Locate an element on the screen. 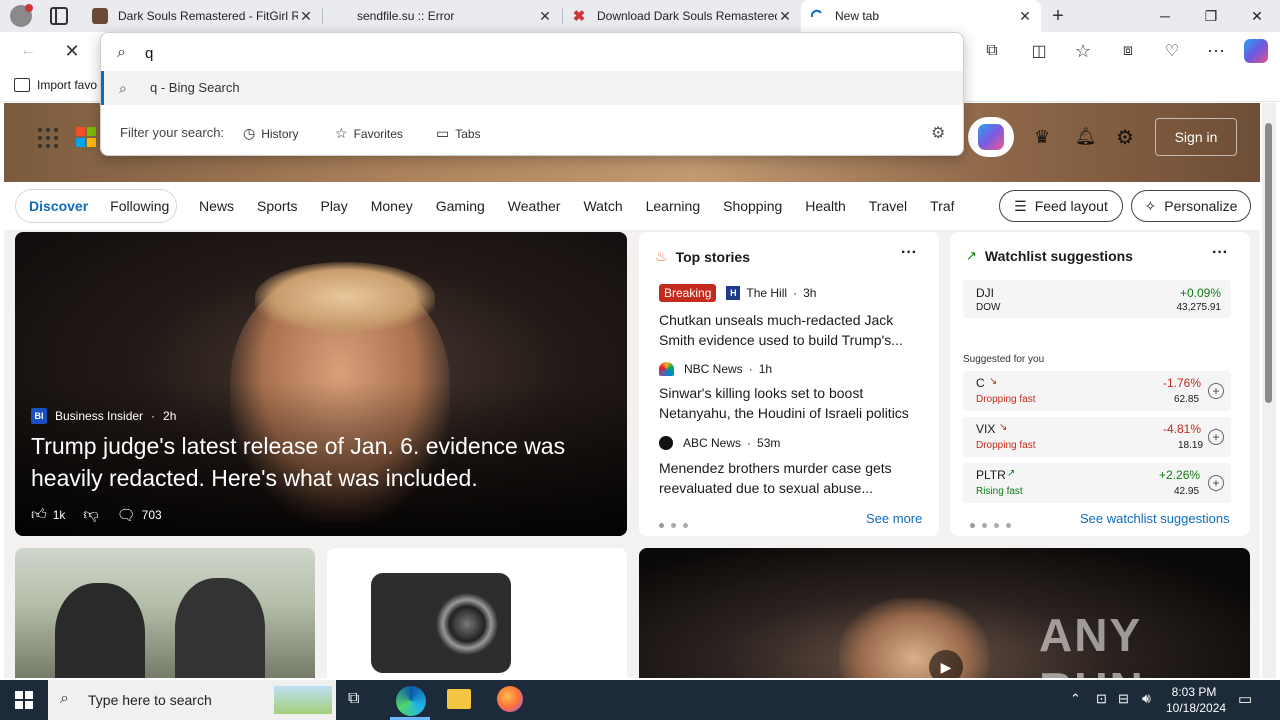 This screenshot has height=720, width=1280. dislike-icon: 👎︎ is located at coordinates (90, 515).